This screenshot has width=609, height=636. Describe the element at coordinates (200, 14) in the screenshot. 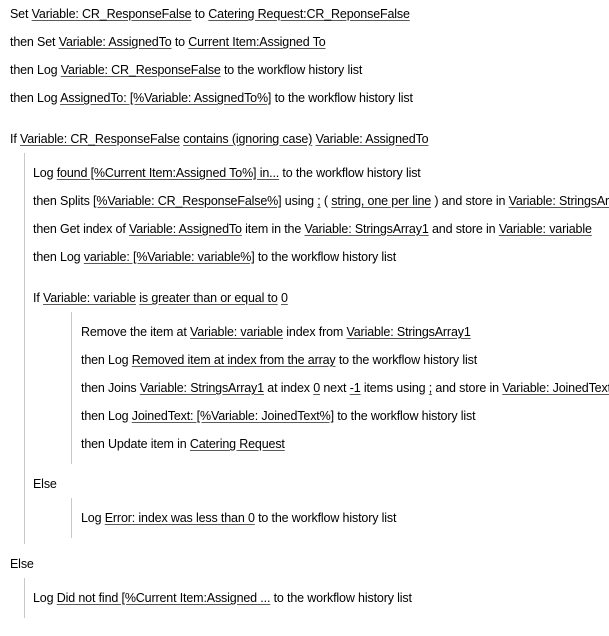

I see `set-cr-responsefalse-text-2: to` at that location.